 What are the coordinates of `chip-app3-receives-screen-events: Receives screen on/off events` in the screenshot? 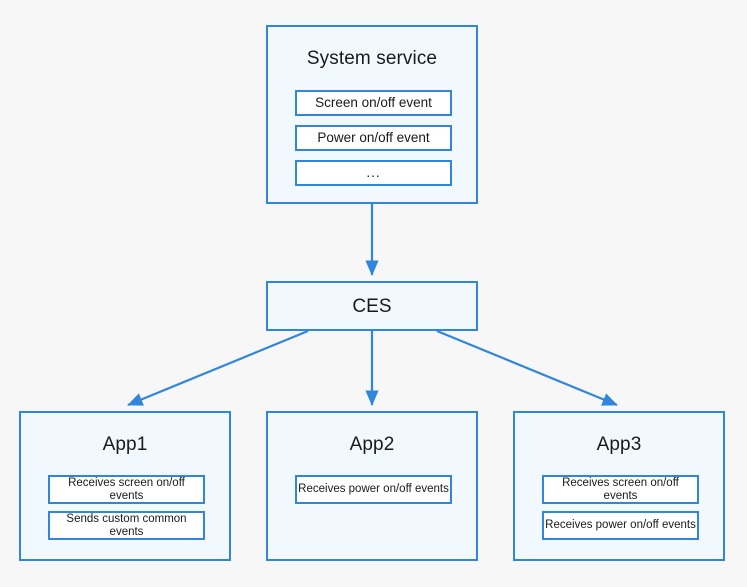 It's located at (620, 489).